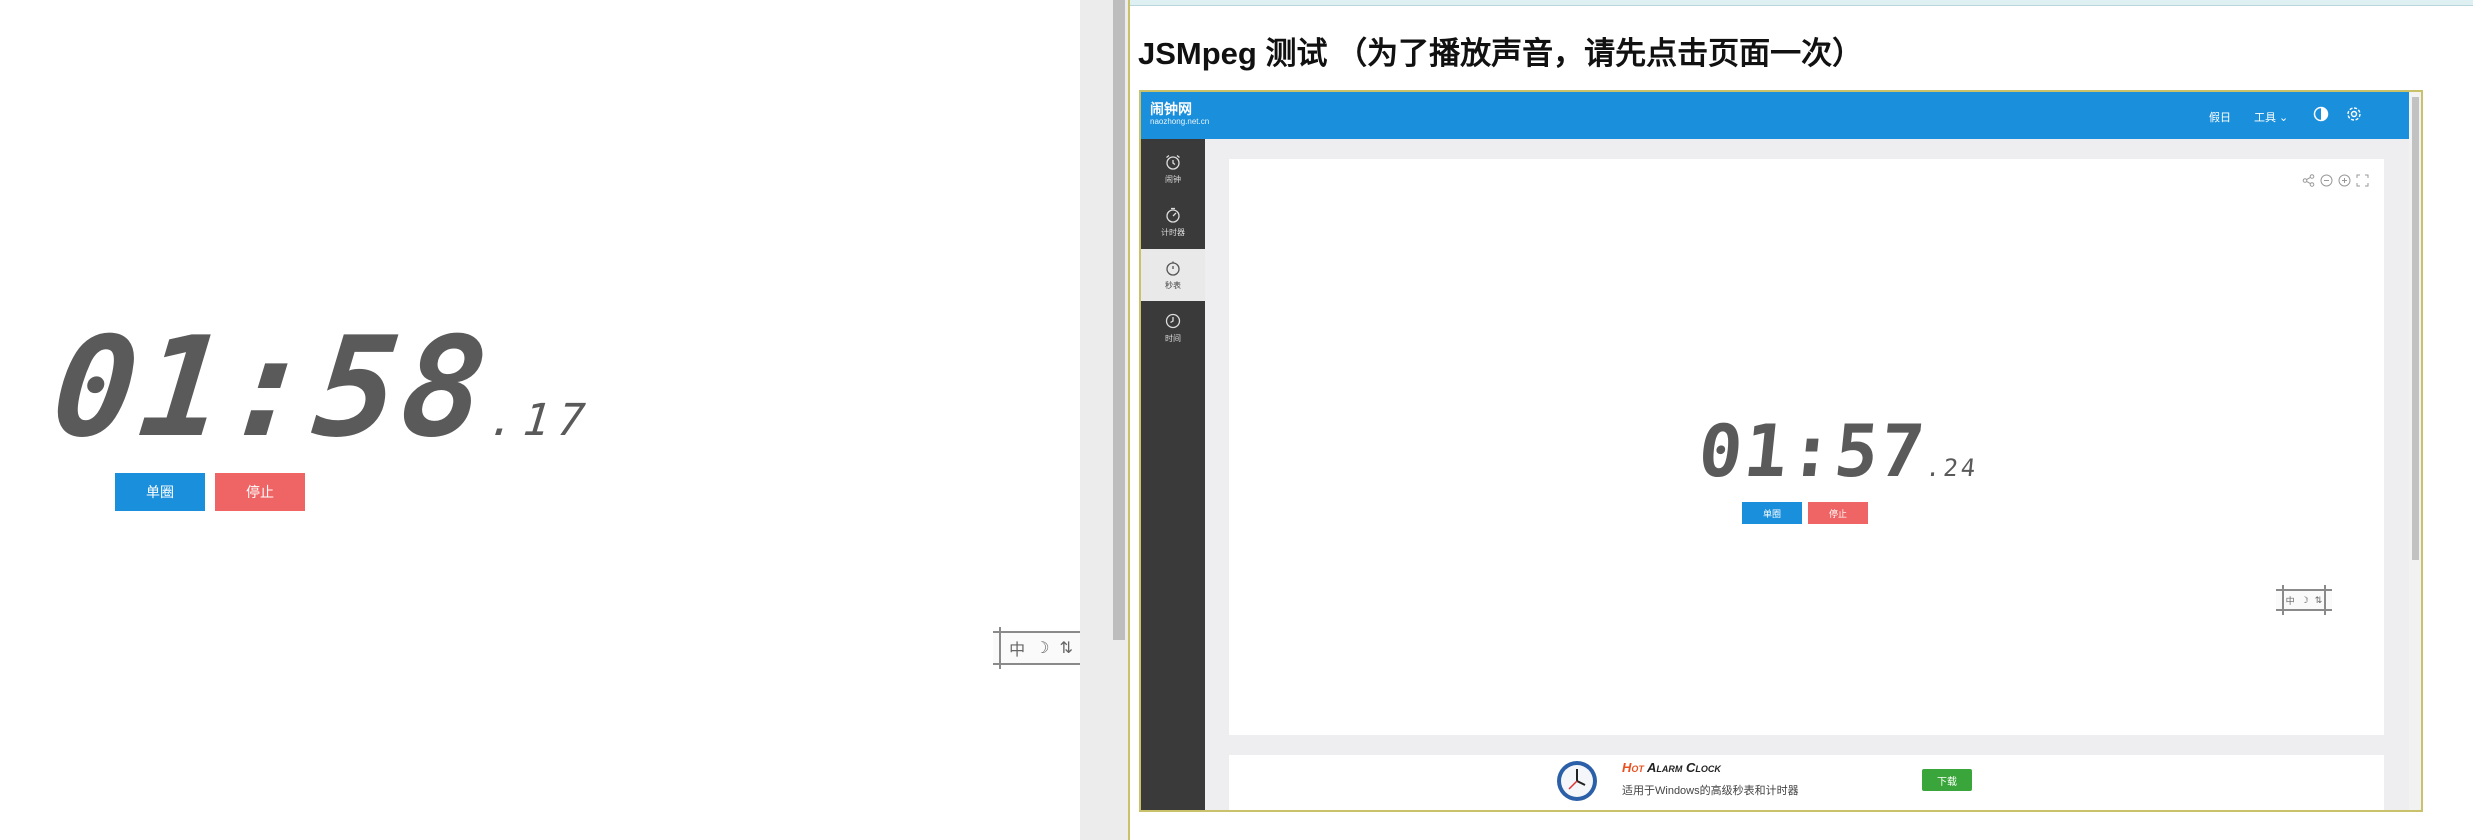 The image size is (2473, 840). What do you see at coordinates (541, 420) in the screenshot?
I see `stopwatch-time-fraction: .17` at bounding box center [541, 420].